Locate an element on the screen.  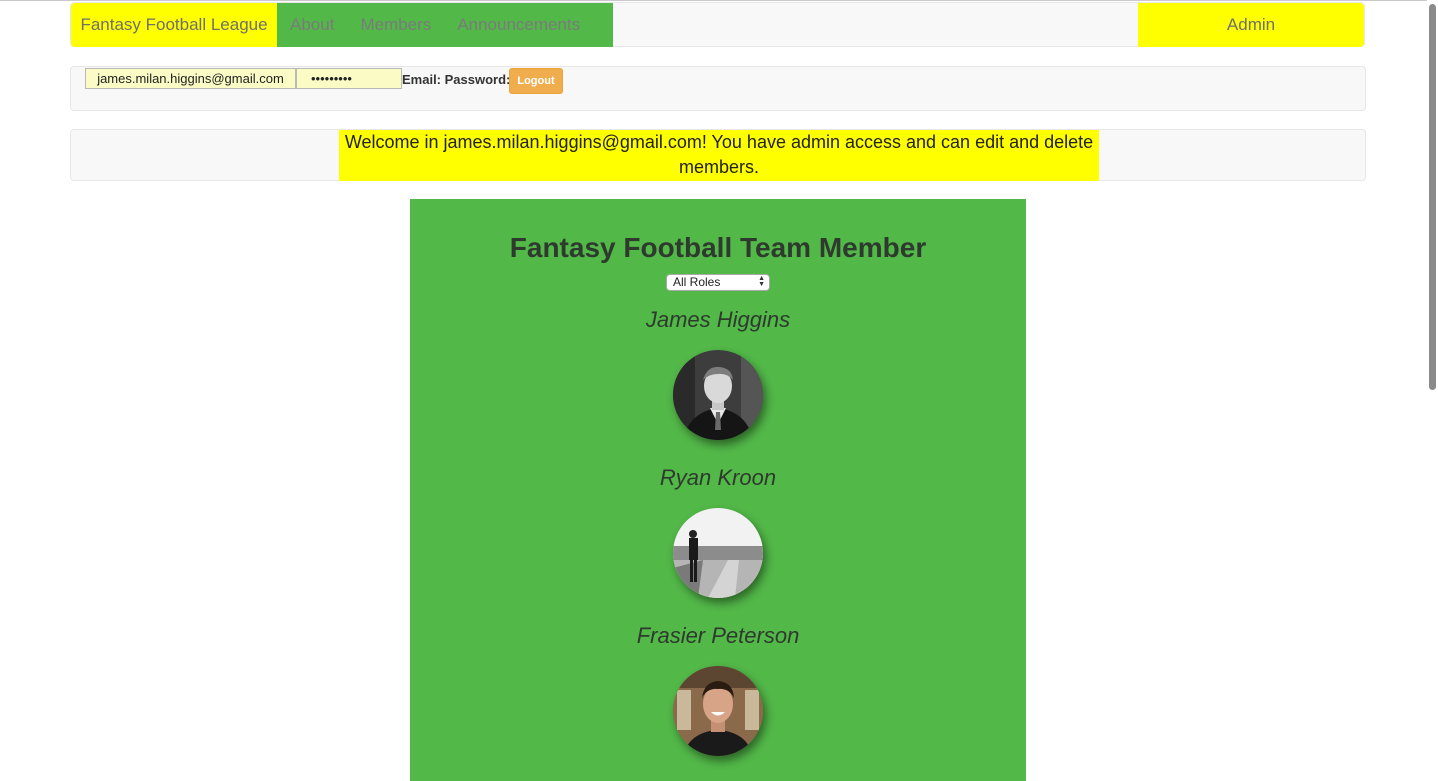
window-top-border is located at coordinates (719, 0).